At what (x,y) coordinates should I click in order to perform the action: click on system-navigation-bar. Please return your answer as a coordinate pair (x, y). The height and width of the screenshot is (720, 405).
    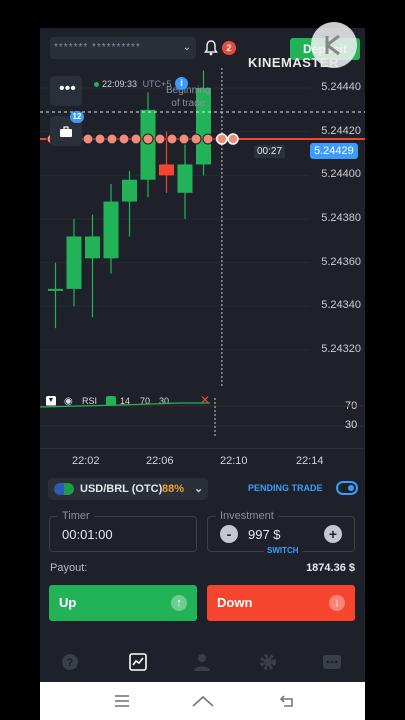
    Looking at the image, I should click on (202, 701).